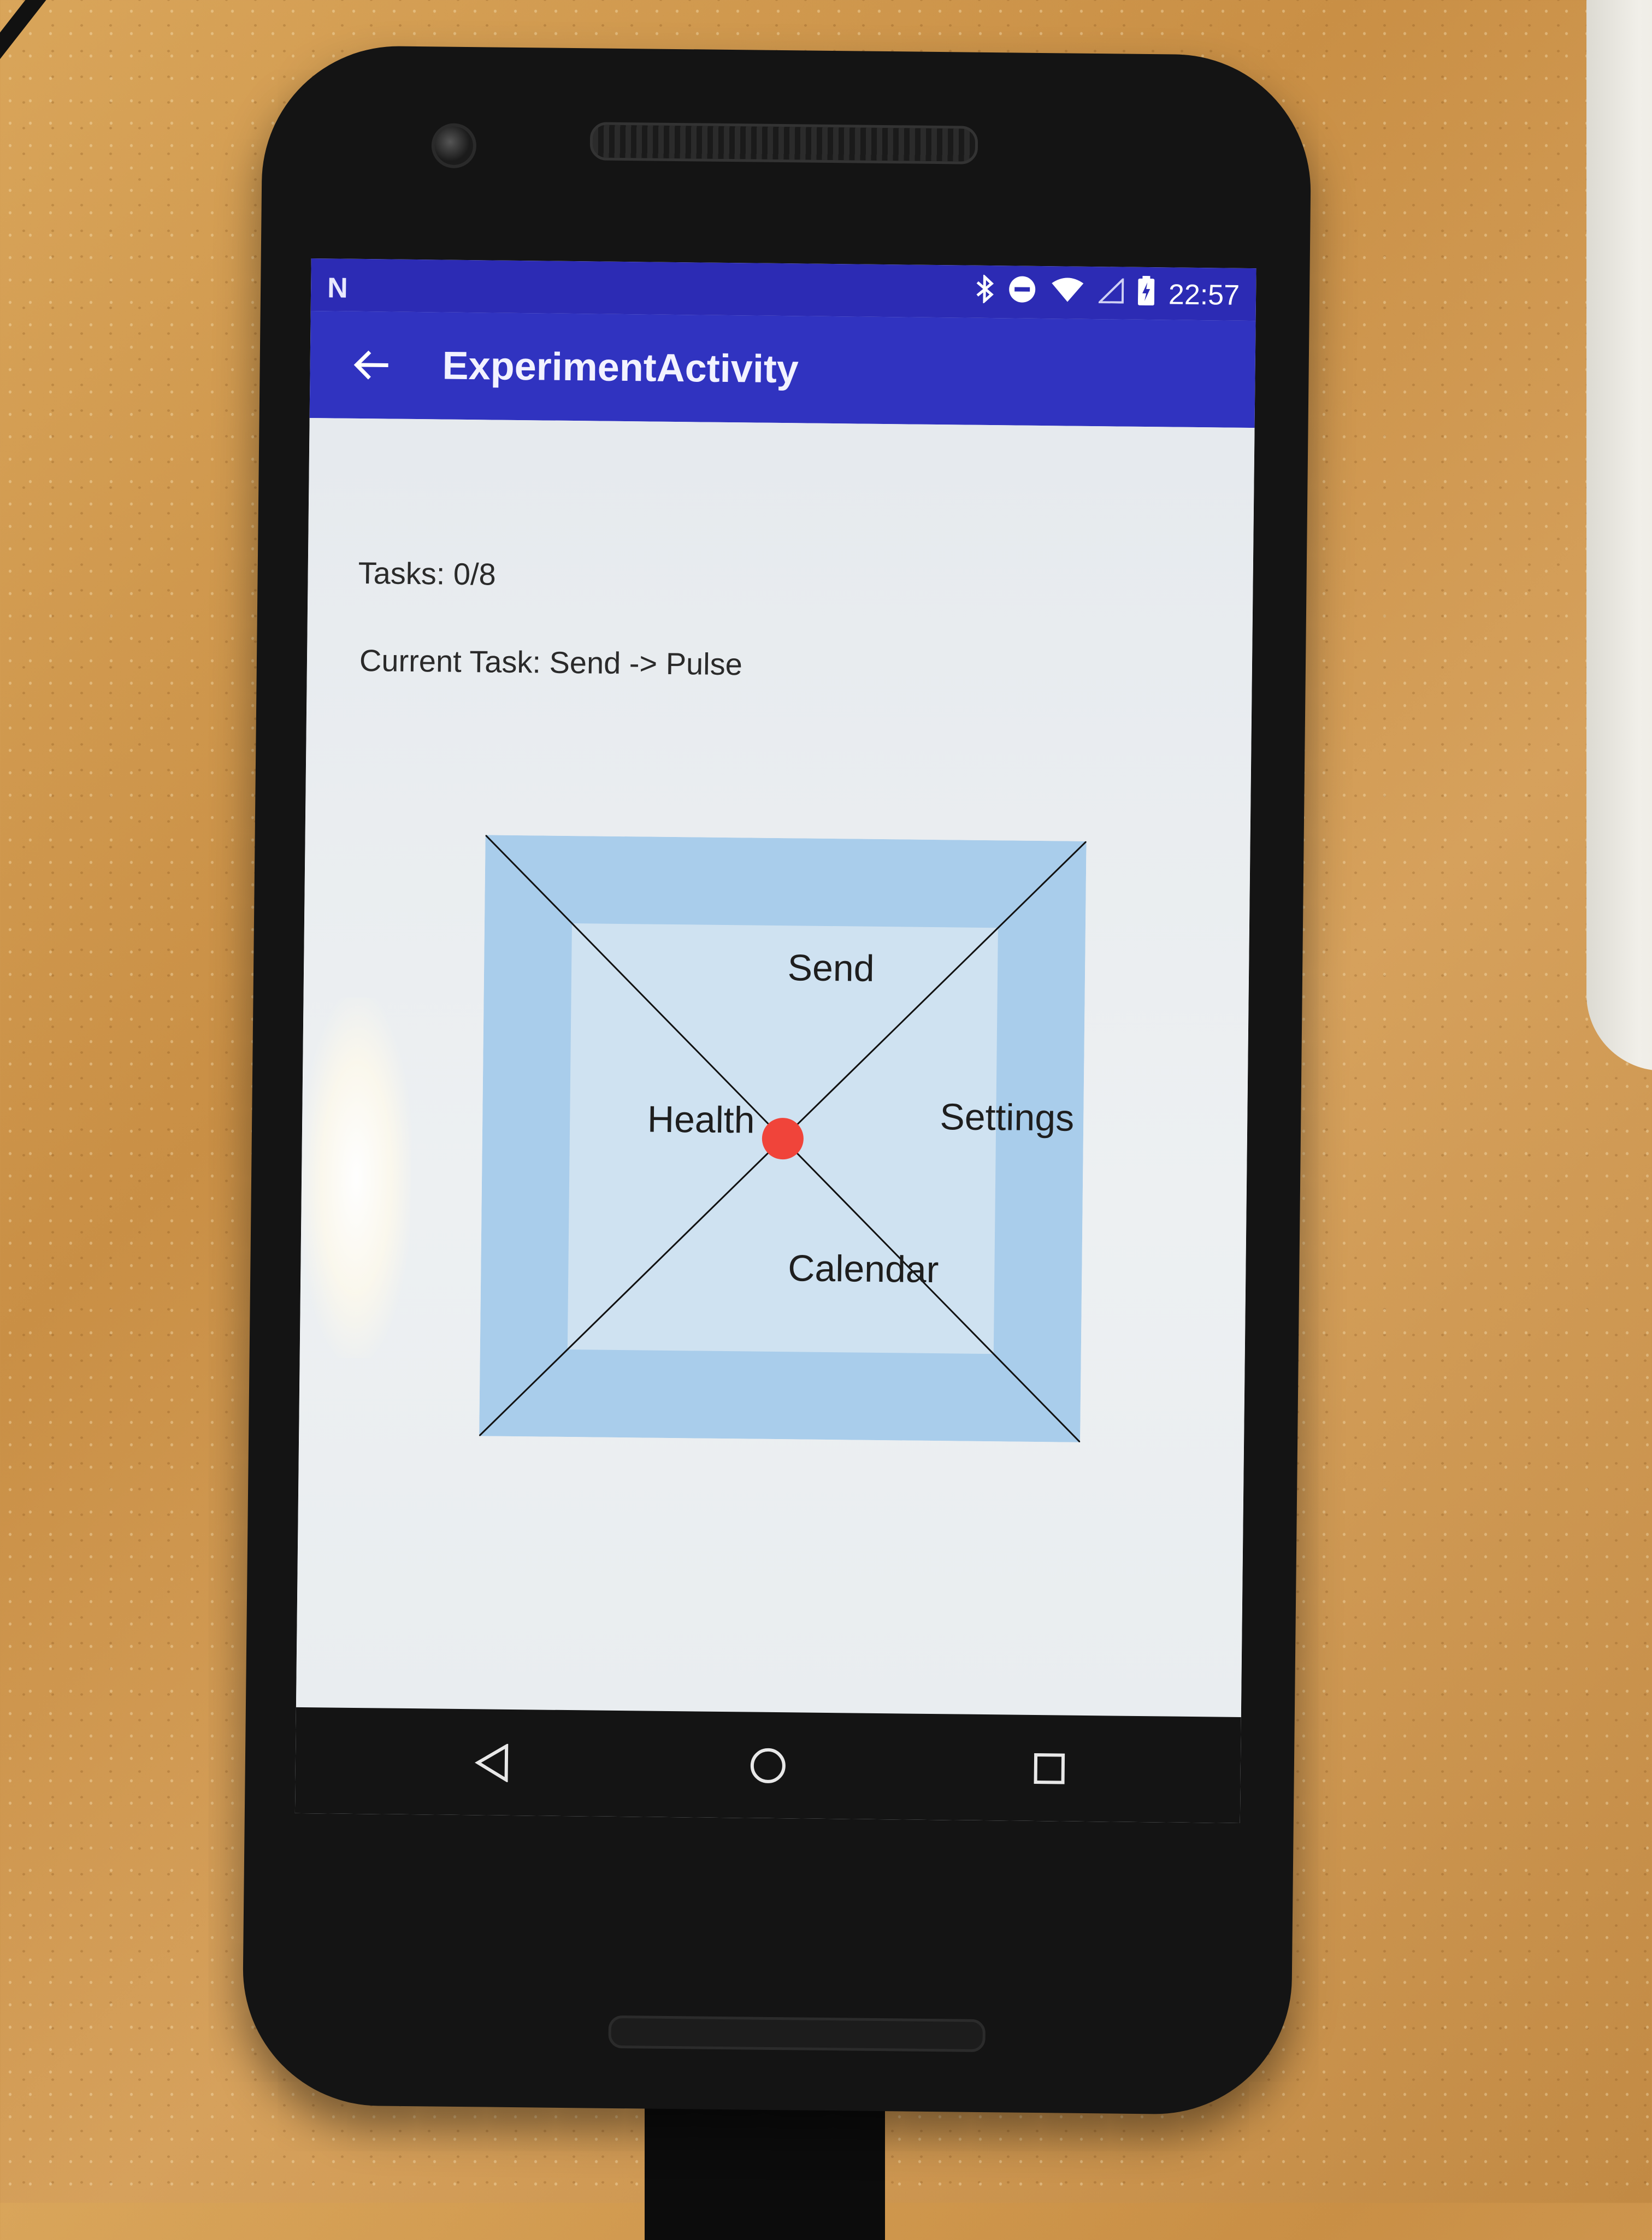 This screenshot has height=2240, width=1652. What do you see at coordinates (356, 1178) in the screenshot?
I see `screen-glare` at bounding box center [356, 1178].